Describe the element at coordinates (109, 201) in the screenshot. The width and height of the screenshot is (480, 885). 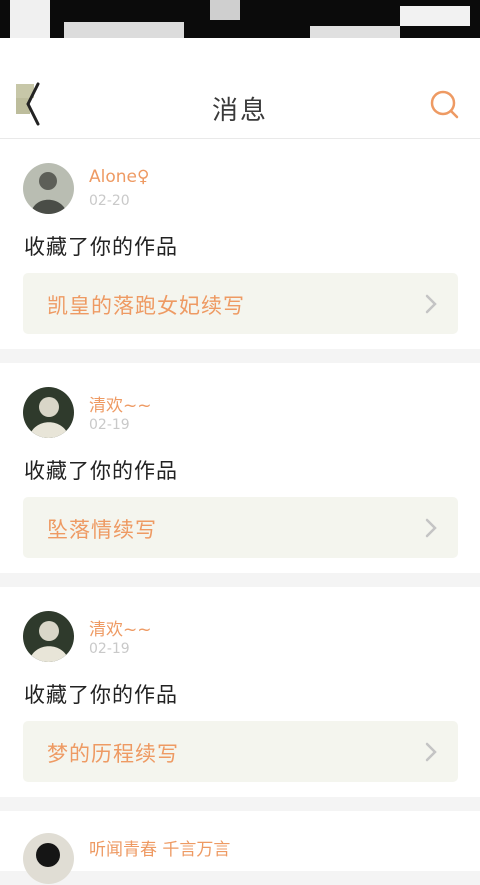
I see `notification-date: 02-20` at that location.